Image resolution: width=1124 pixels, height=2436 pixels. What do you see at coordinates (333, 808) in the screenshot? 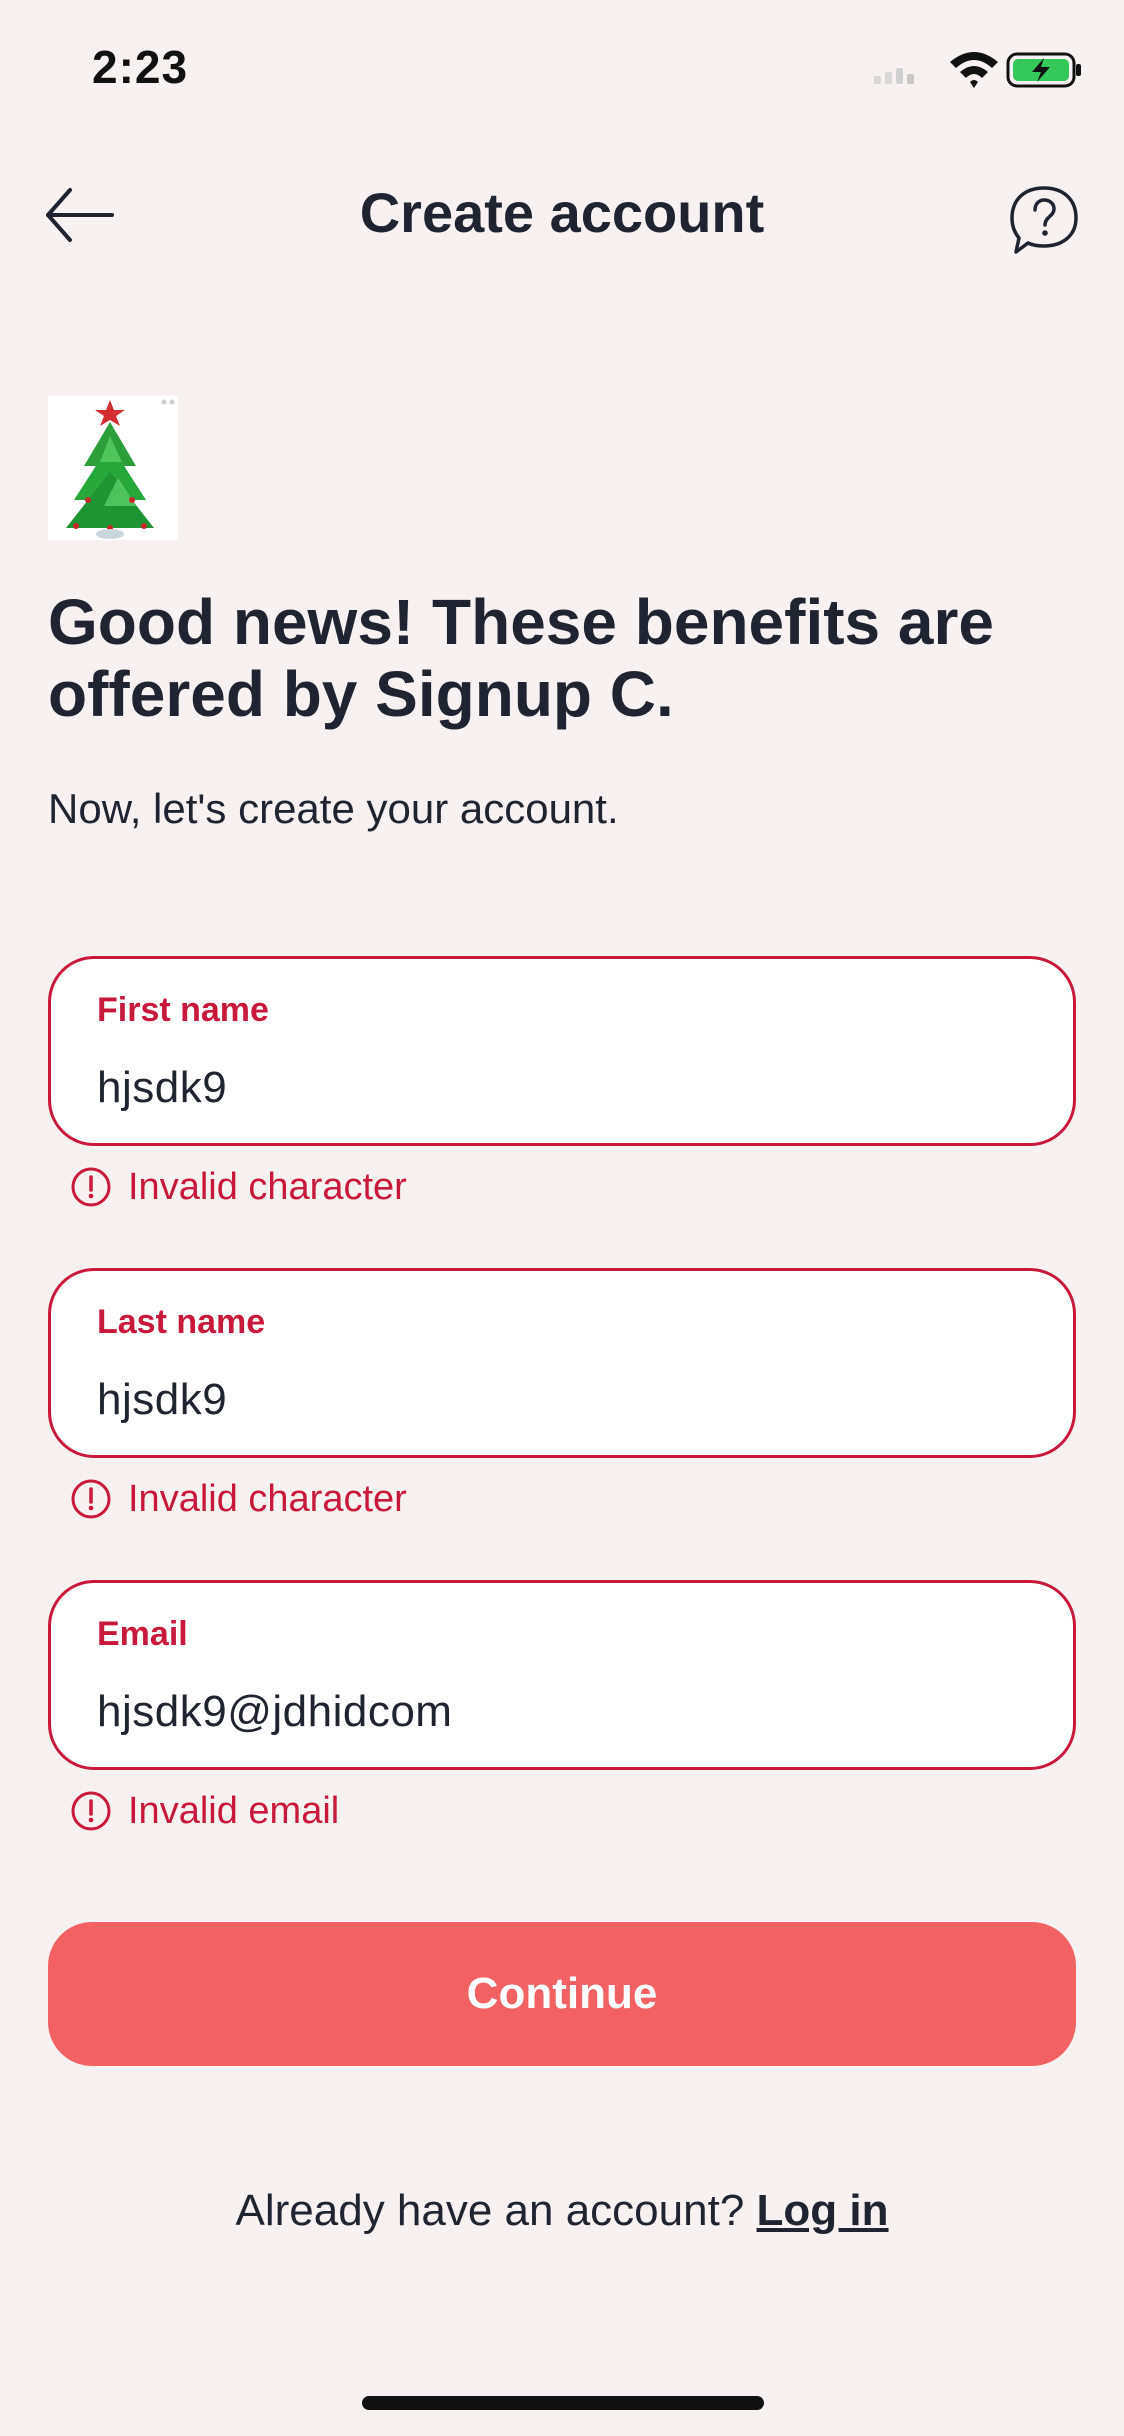
I see `create-account-subtext: Now, let's create your account.` at bounding box center [333, 808].